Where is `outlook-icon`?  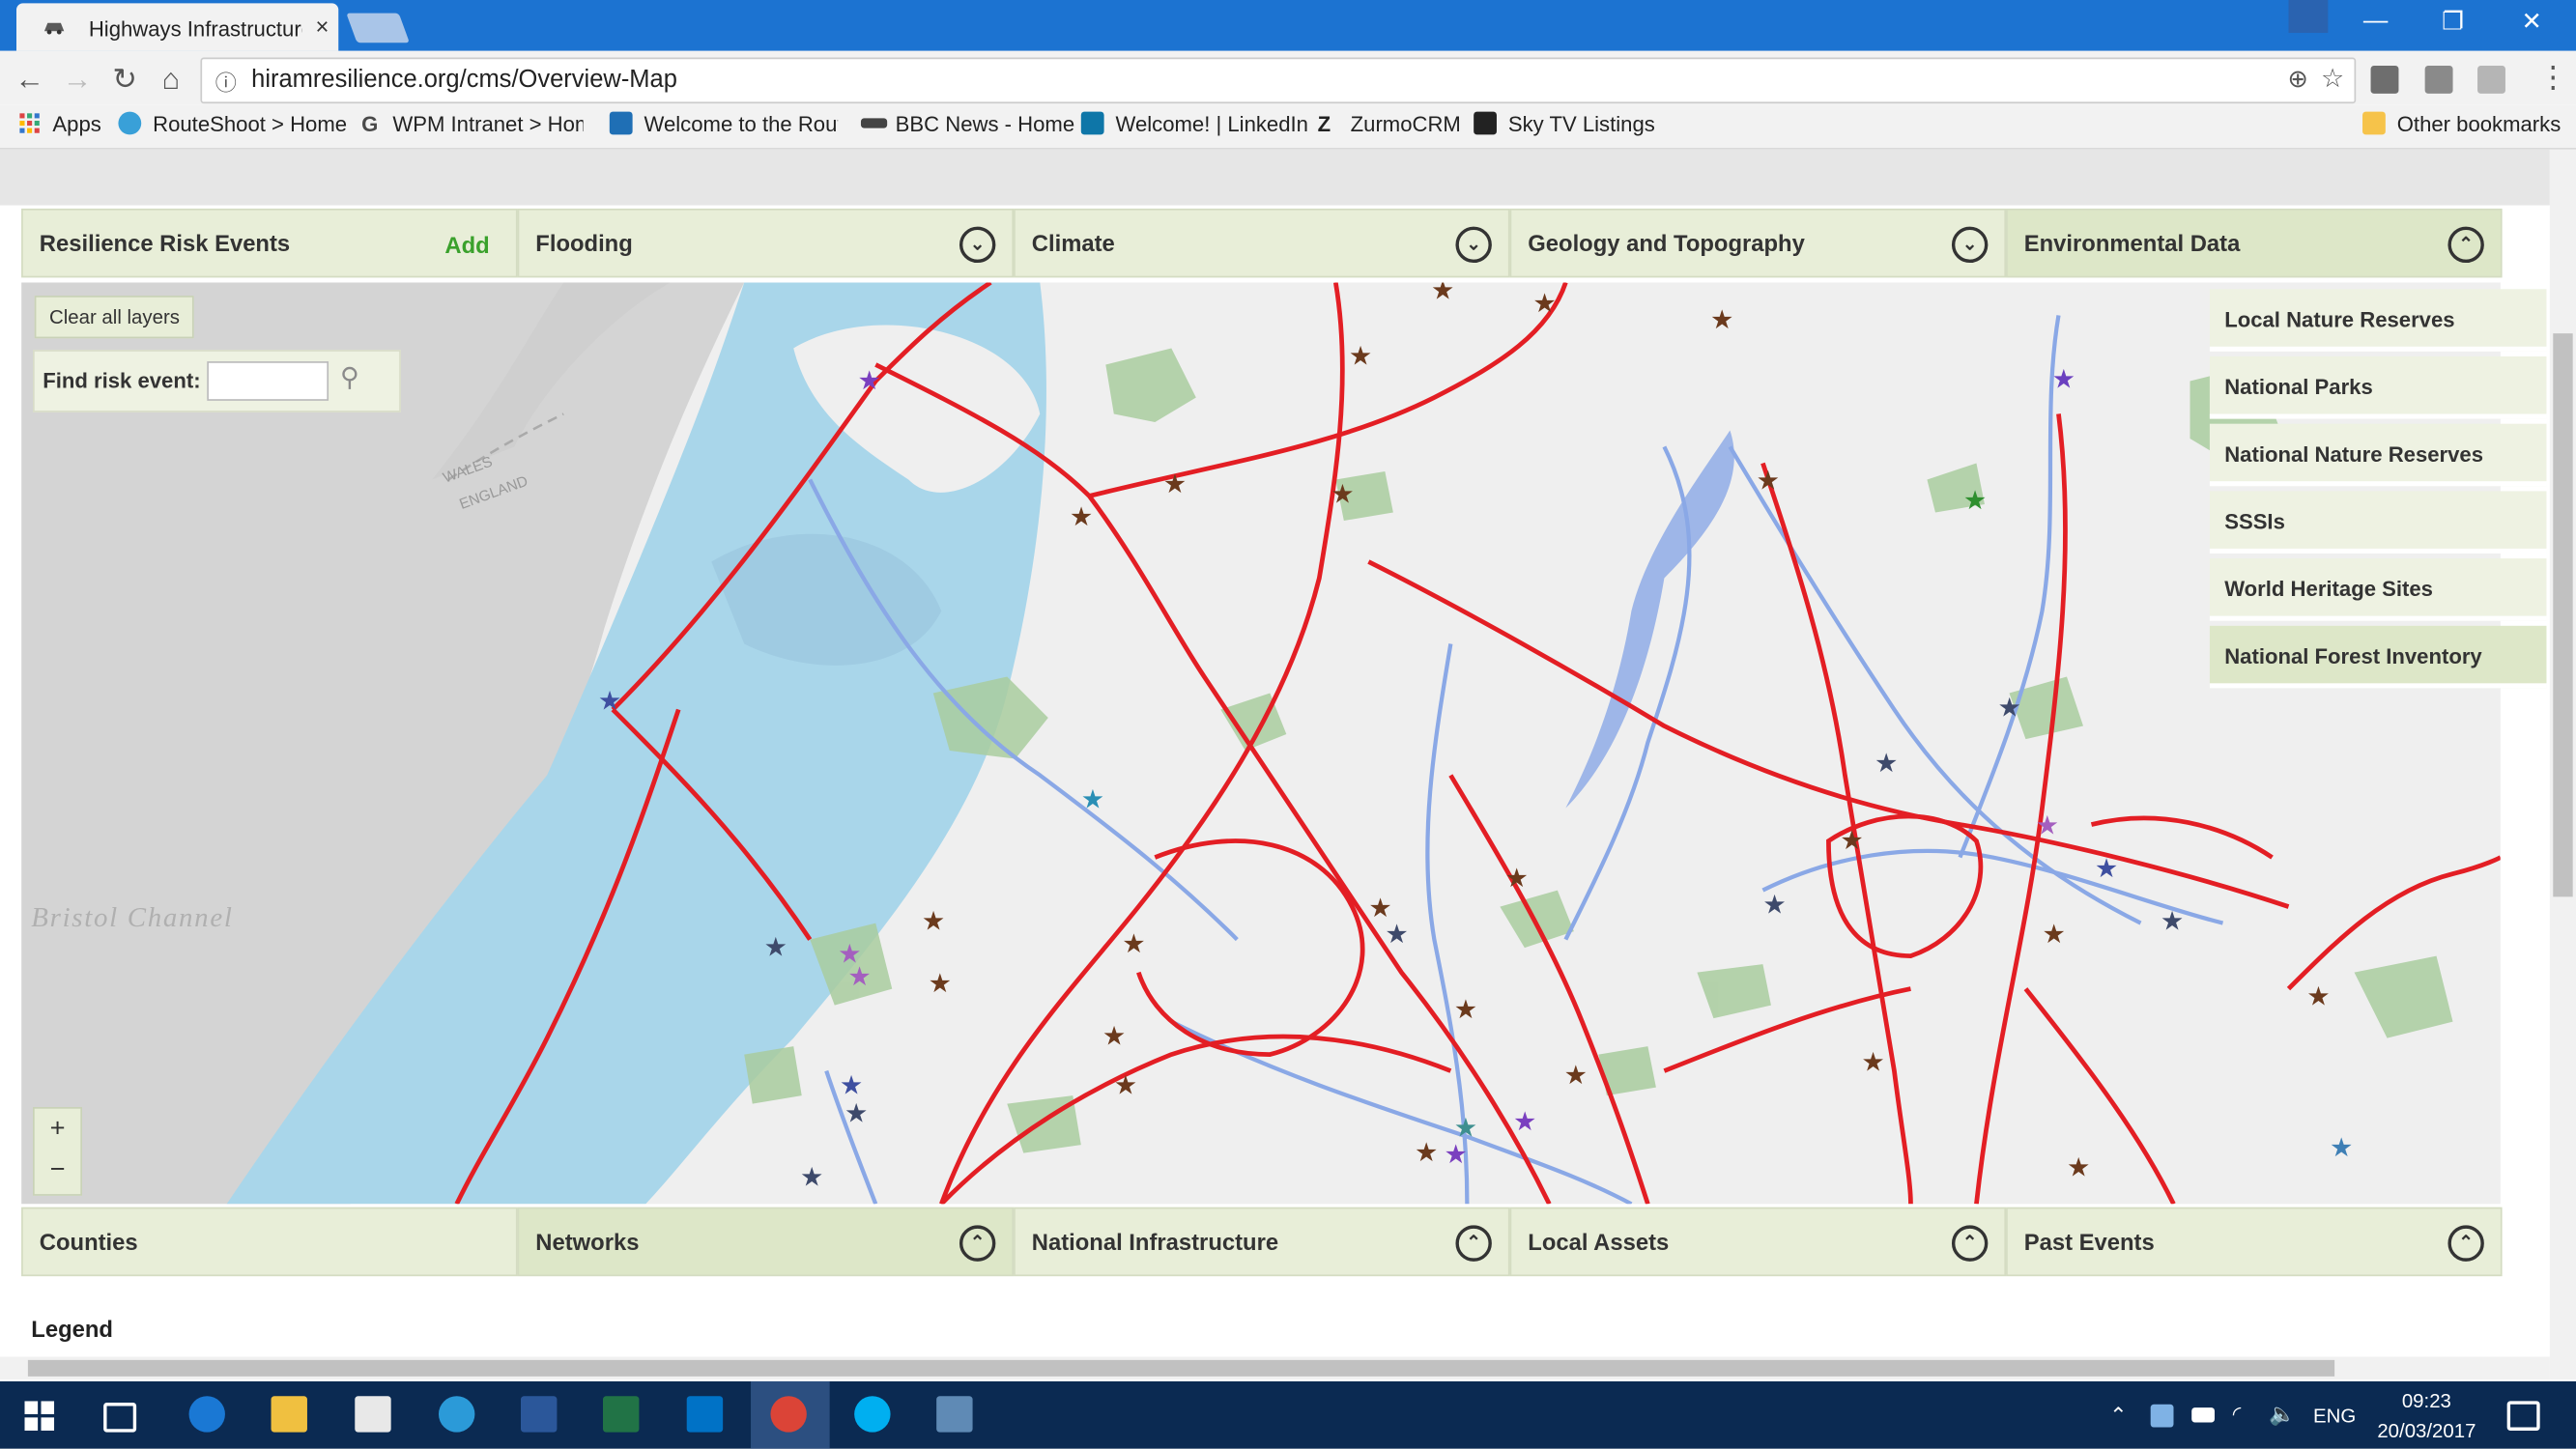
outlook-icon is located at coordinates (705, 1414).